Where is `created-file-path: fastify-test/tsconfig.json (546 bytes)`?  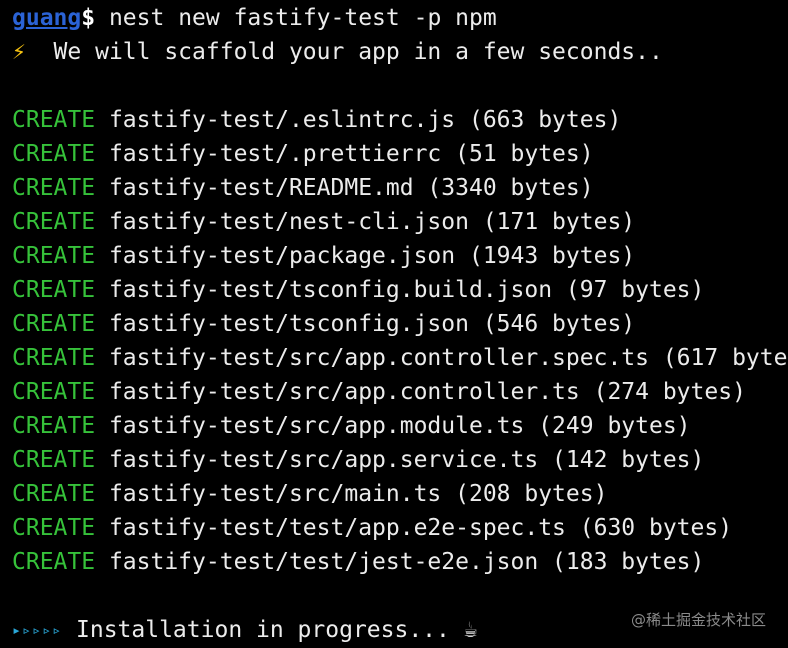
created-file-path: fastify-test/tsconfig.json (546 bytes) is located at coordinates (365, 324).